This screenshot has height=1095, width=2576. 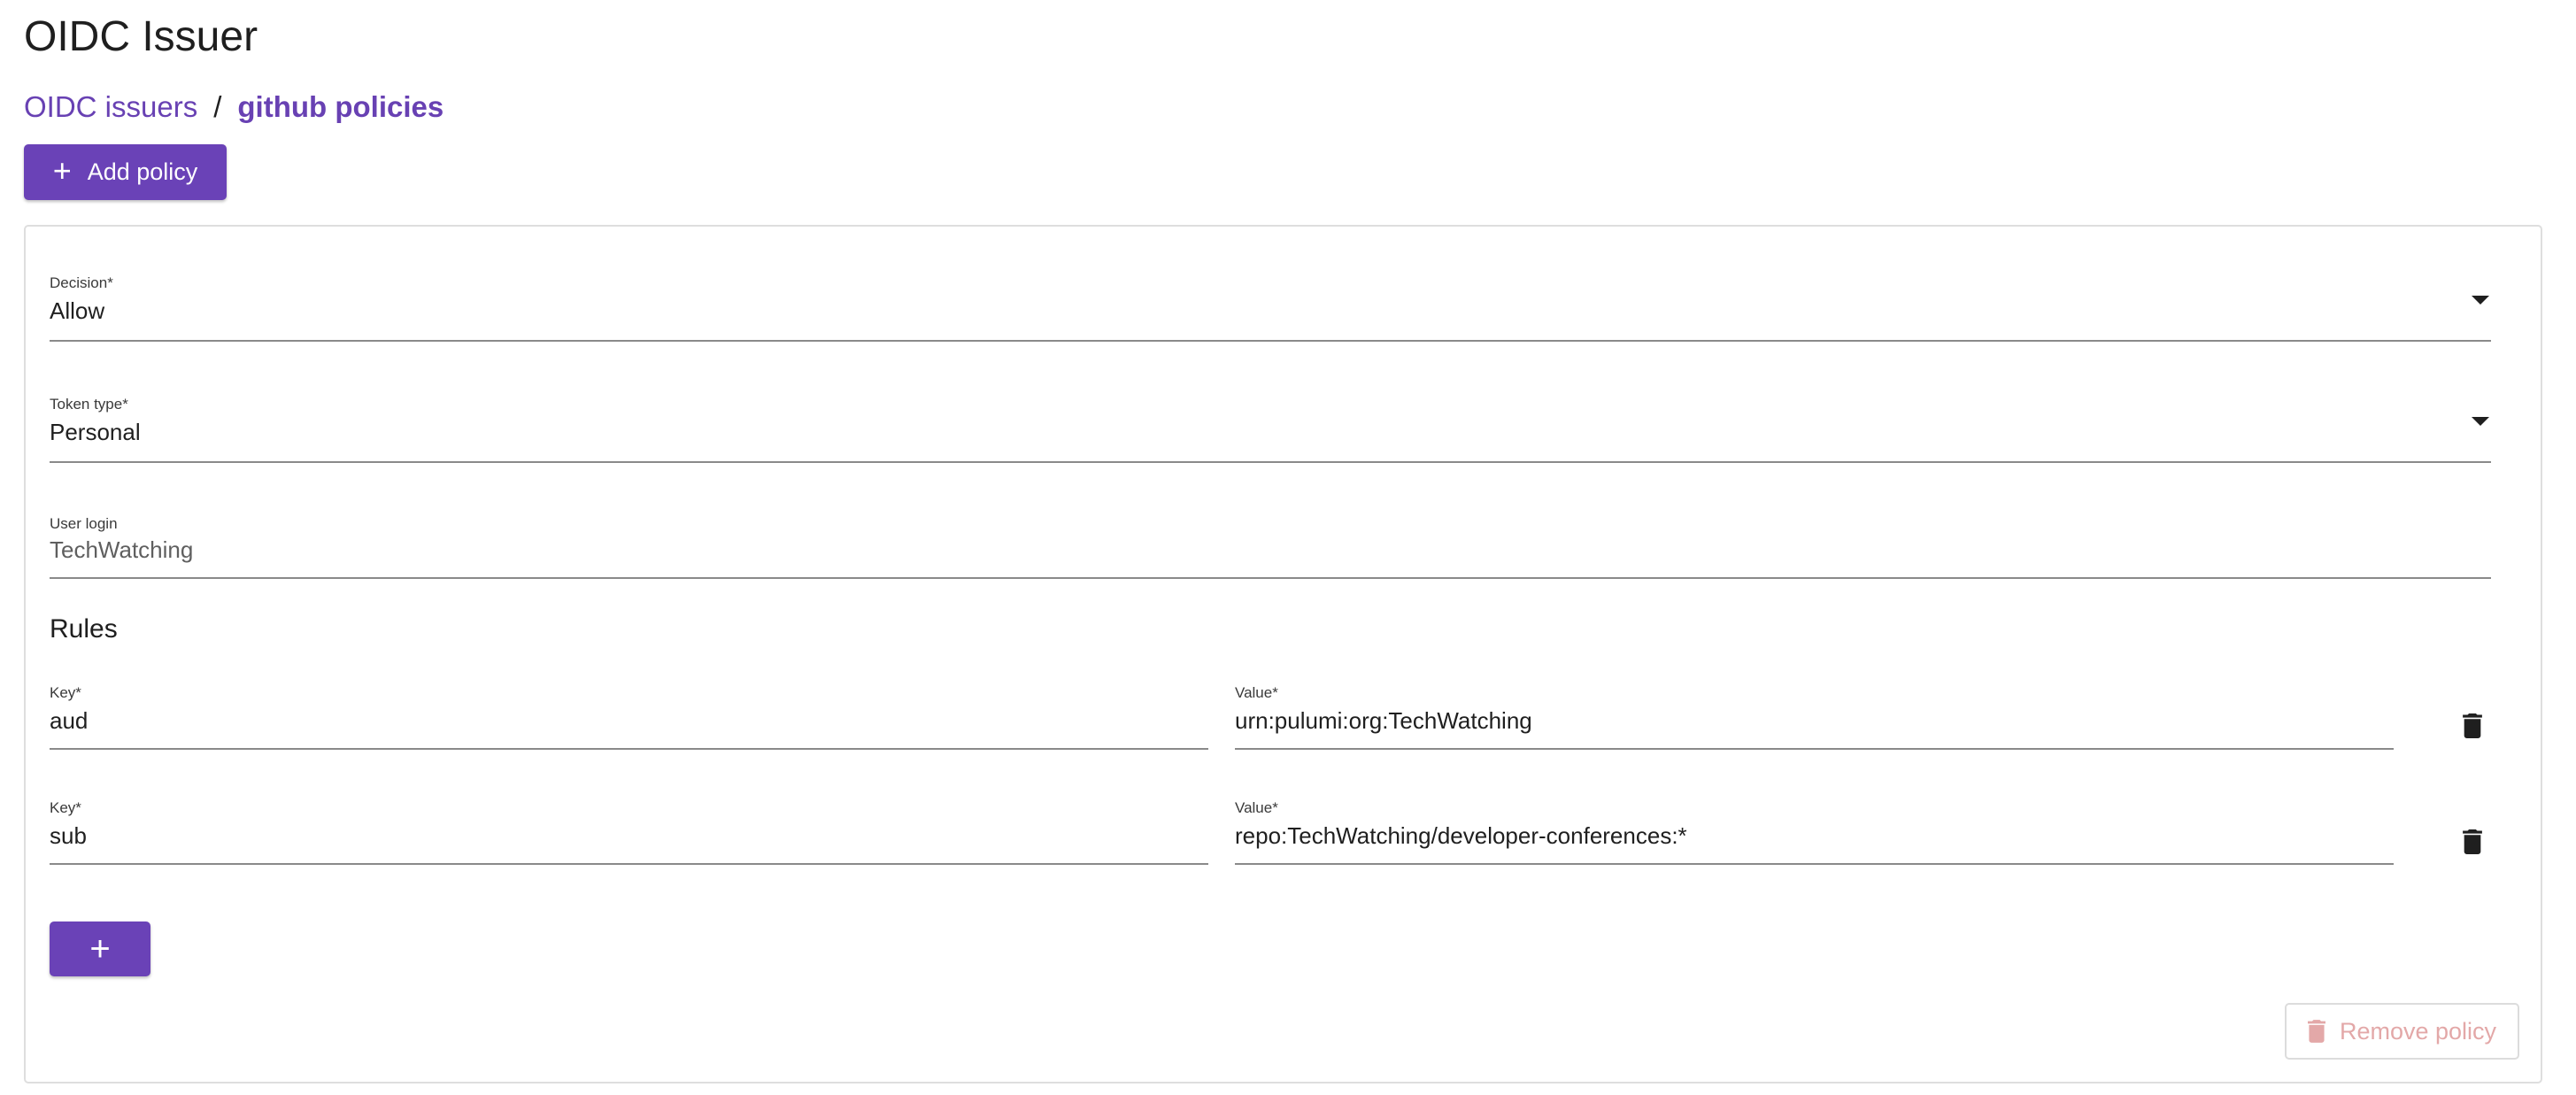 I want to click on remove-policy-button: Remove policy, so click(x=2402, y=1031).